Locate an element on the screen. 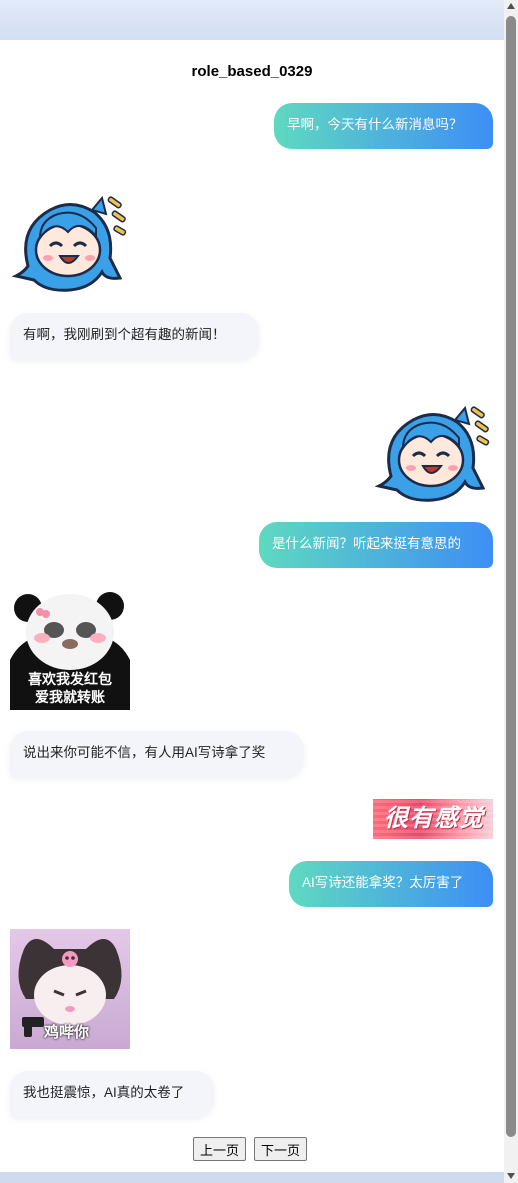 The height and width of the screenshot is (1183, 518). window-bottom-band is located at coordinates (252, 1177).